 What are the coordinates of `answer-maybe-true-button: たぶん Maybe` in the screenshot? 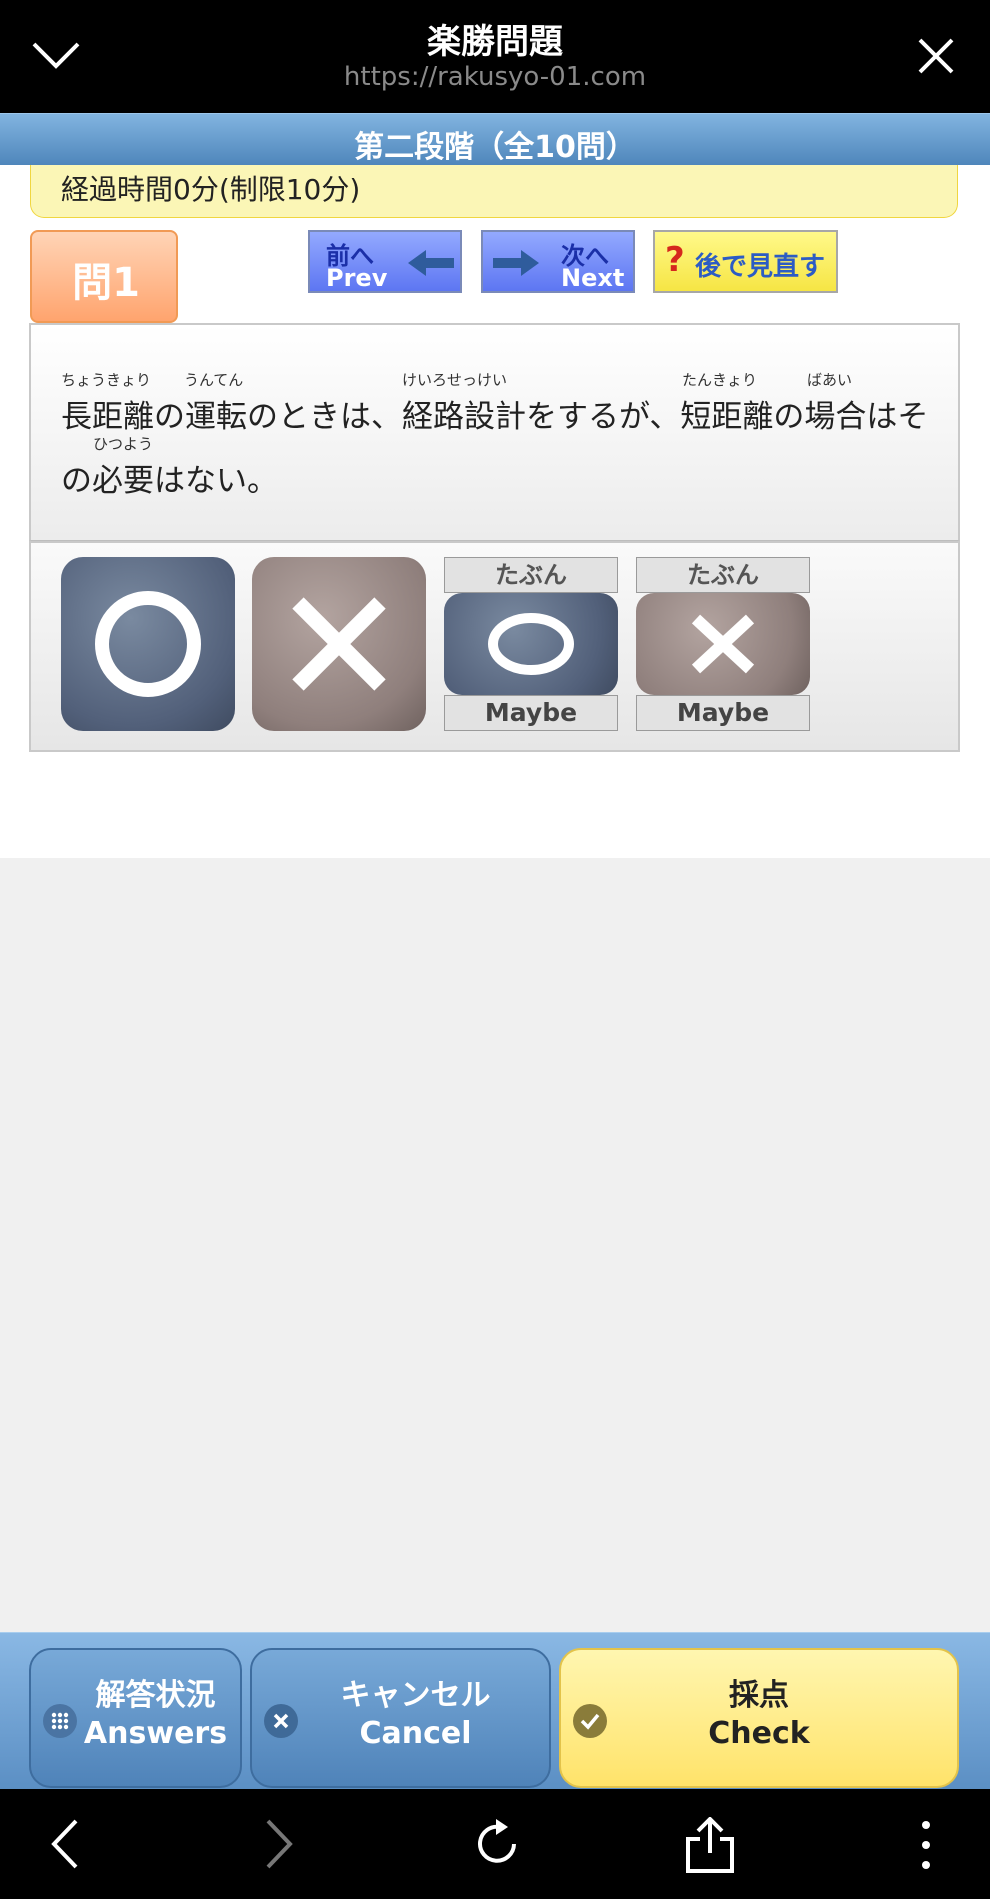 It's located at (531, 644).